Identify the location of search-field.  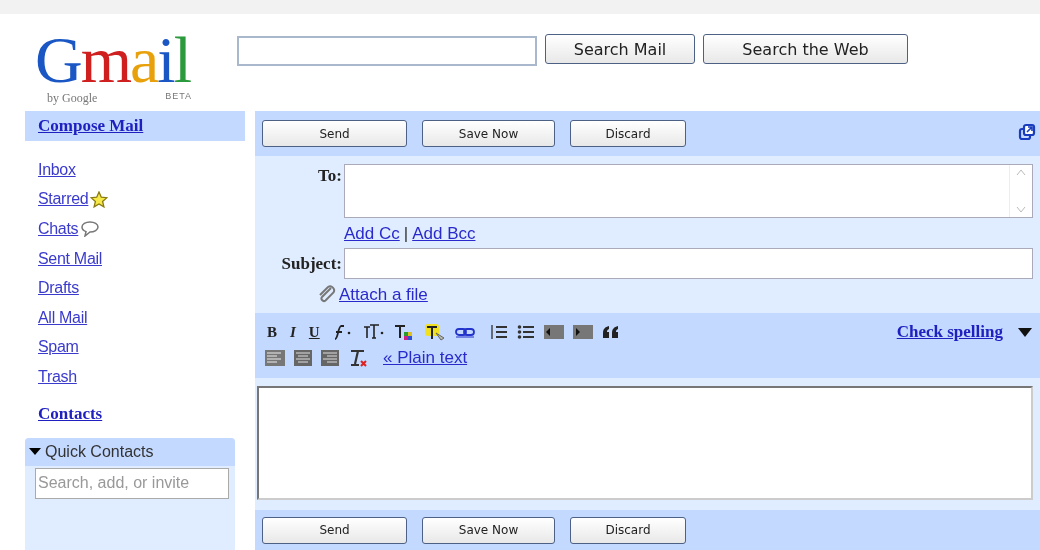
(387, 51).